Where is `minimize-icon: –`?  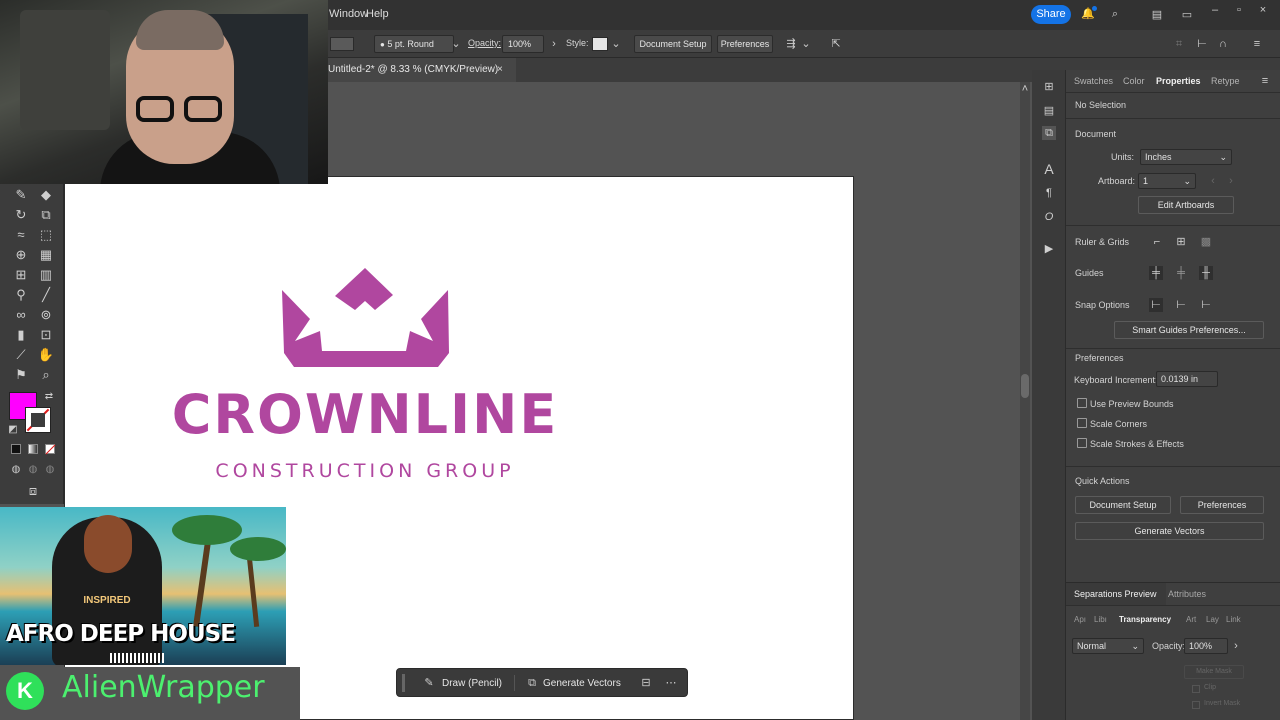
minimize-icon: – is located at coordinates (1215, 10).